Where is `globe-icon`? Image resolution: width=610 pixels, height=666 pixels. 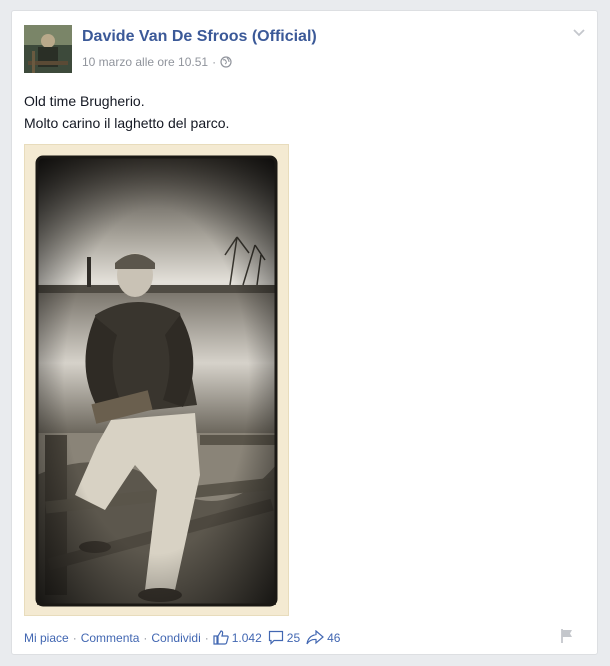 globe-icon is located at coordinates (226, 62).